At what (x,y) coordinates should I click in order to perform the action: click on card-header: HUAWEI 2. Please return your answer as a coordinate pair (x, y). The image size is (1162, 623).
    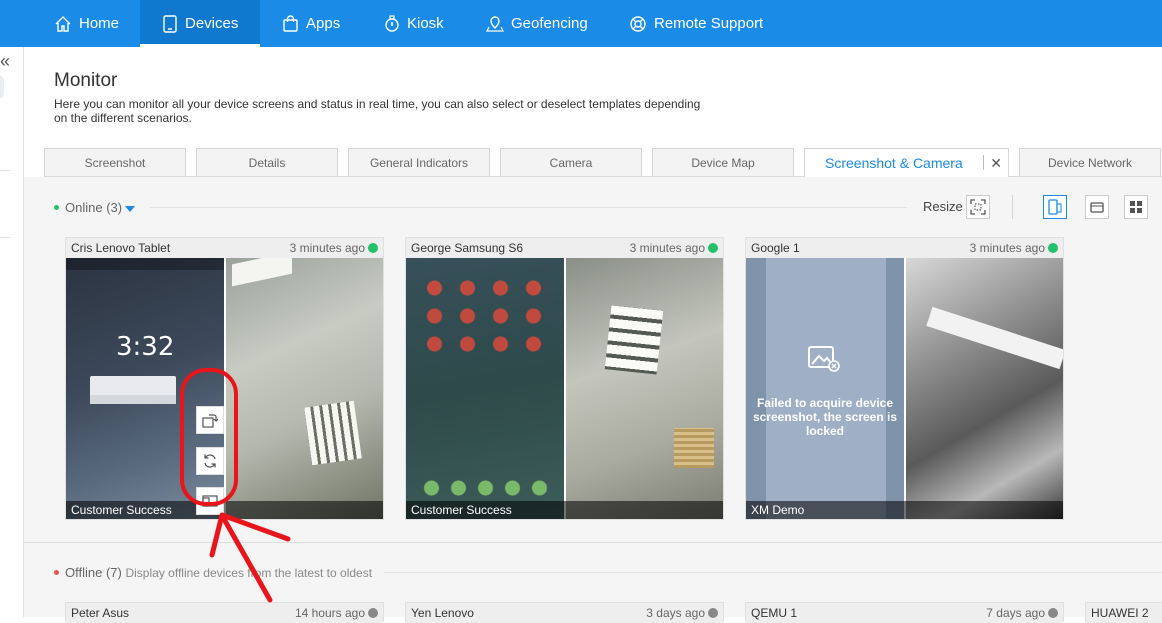
    Looking at the image, I should click on (1124, 613).